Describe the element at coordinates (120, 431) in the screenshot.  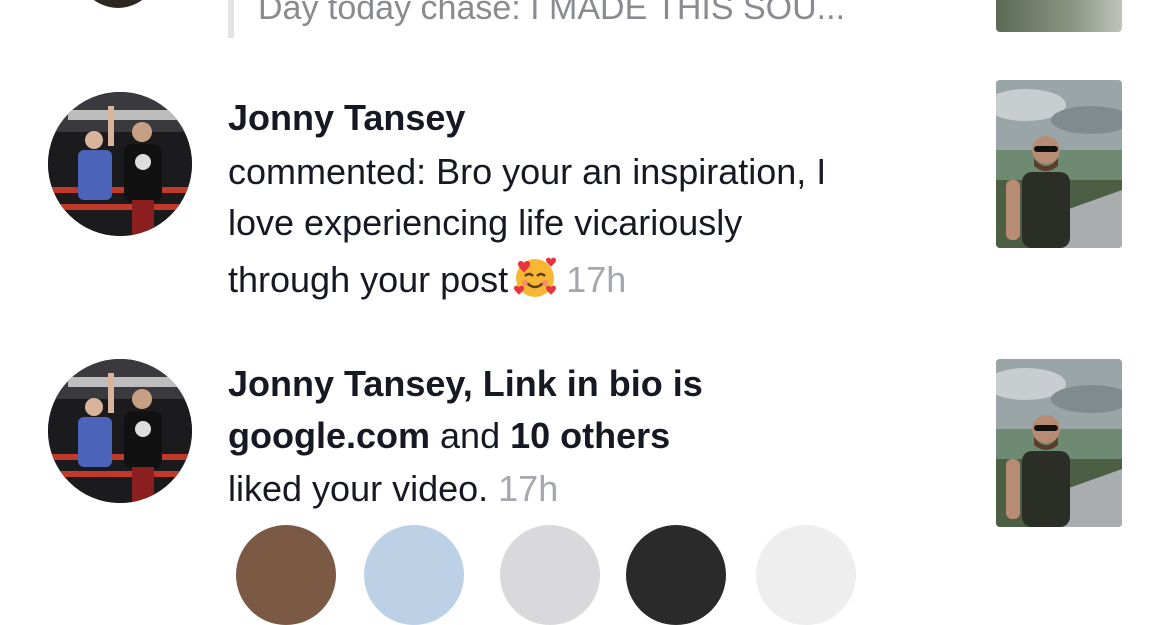
I see `avatar-jonny-tansey-likes` at that location.